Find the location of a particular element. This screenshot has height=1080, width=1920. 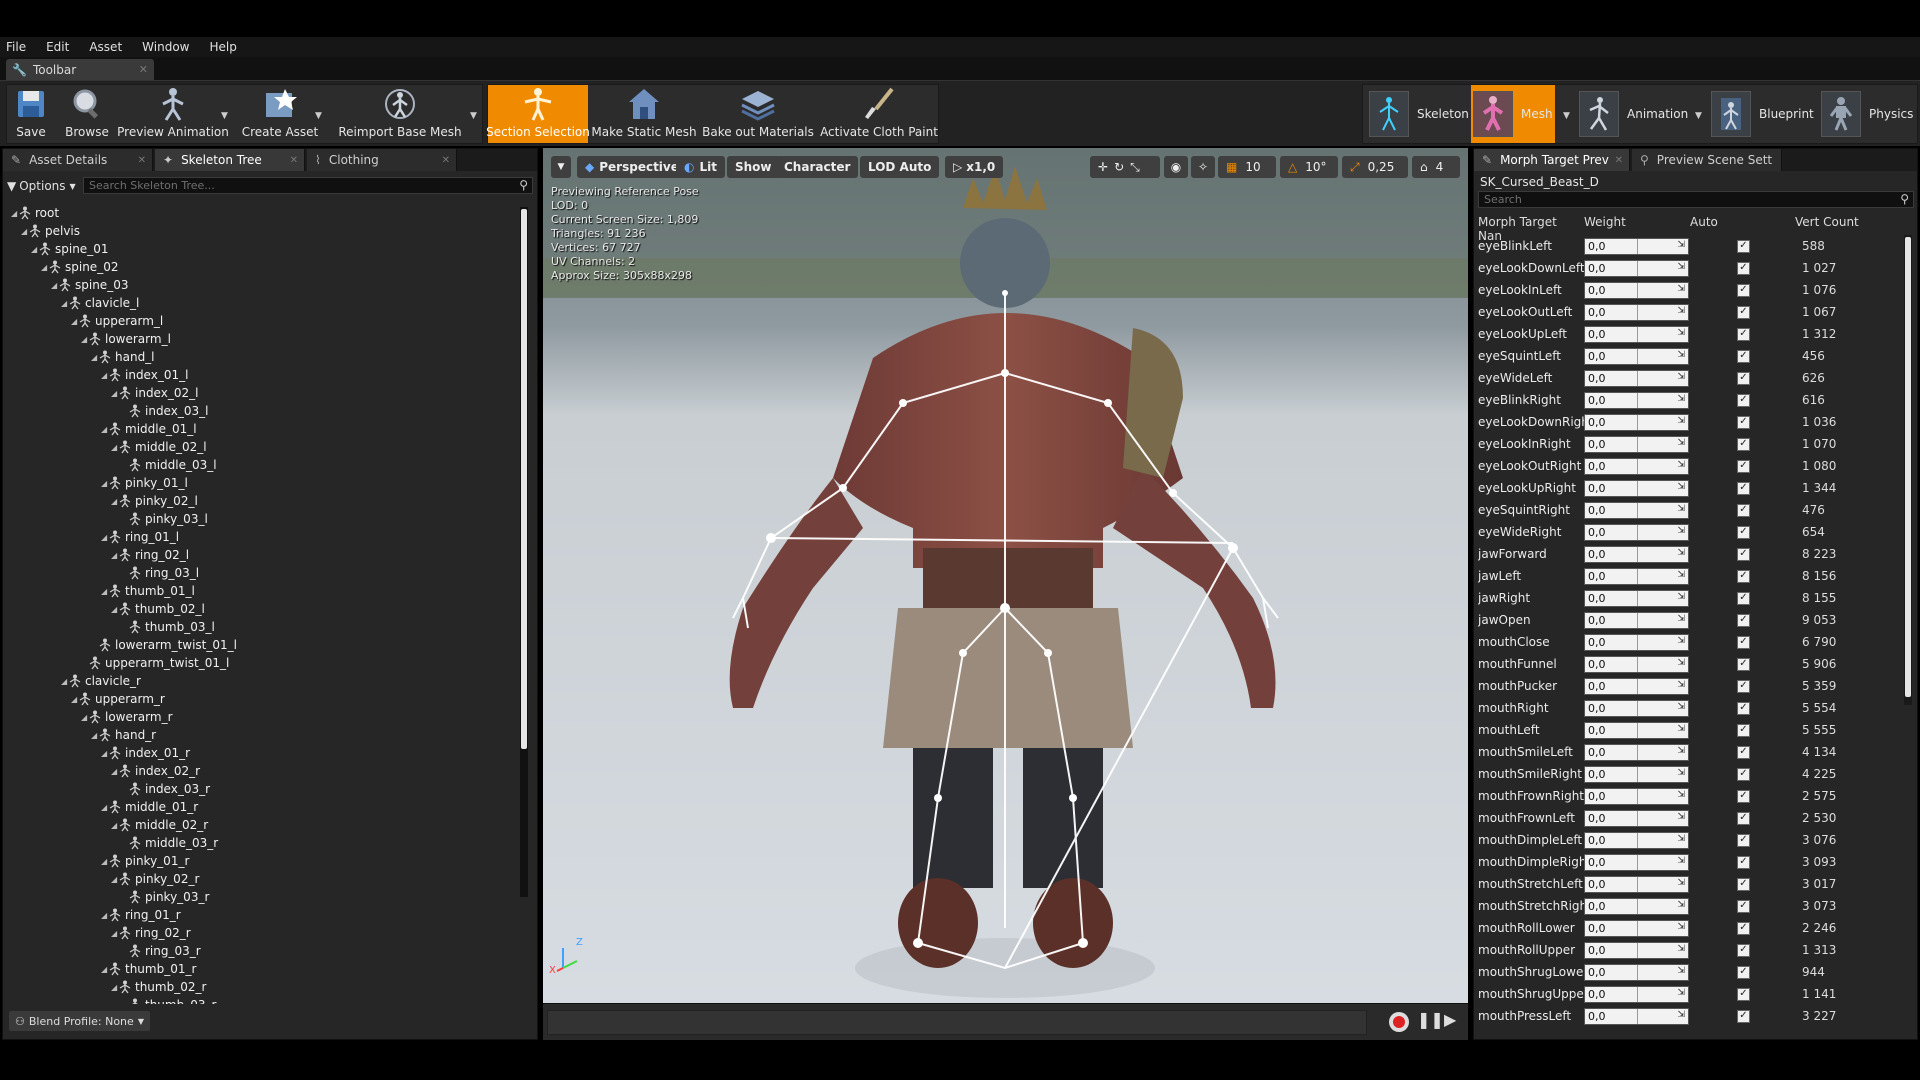

bone-row: ◢ hand_l is located at coordinates (123, 357).